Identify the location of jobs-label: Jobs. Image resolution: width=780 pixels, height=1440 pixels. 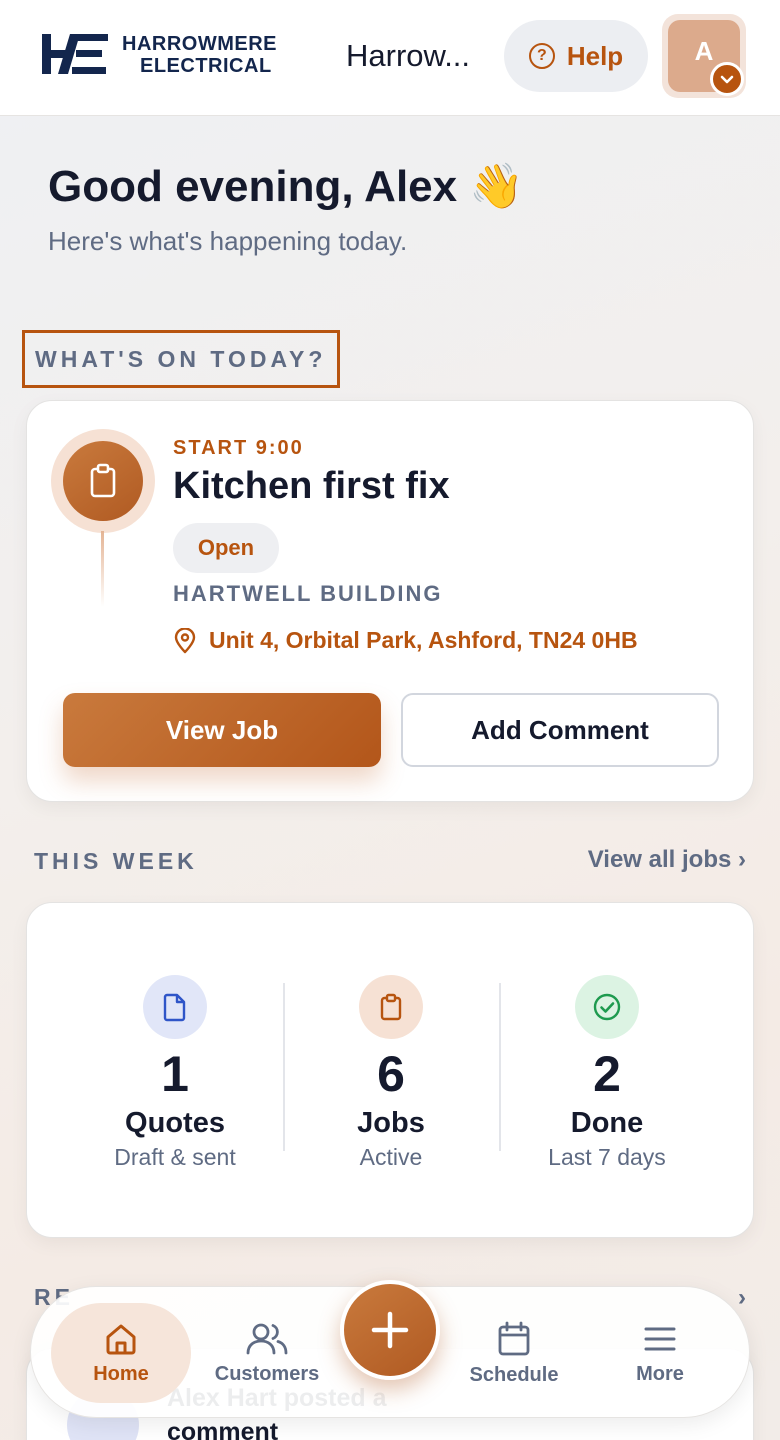
(391, 1123).